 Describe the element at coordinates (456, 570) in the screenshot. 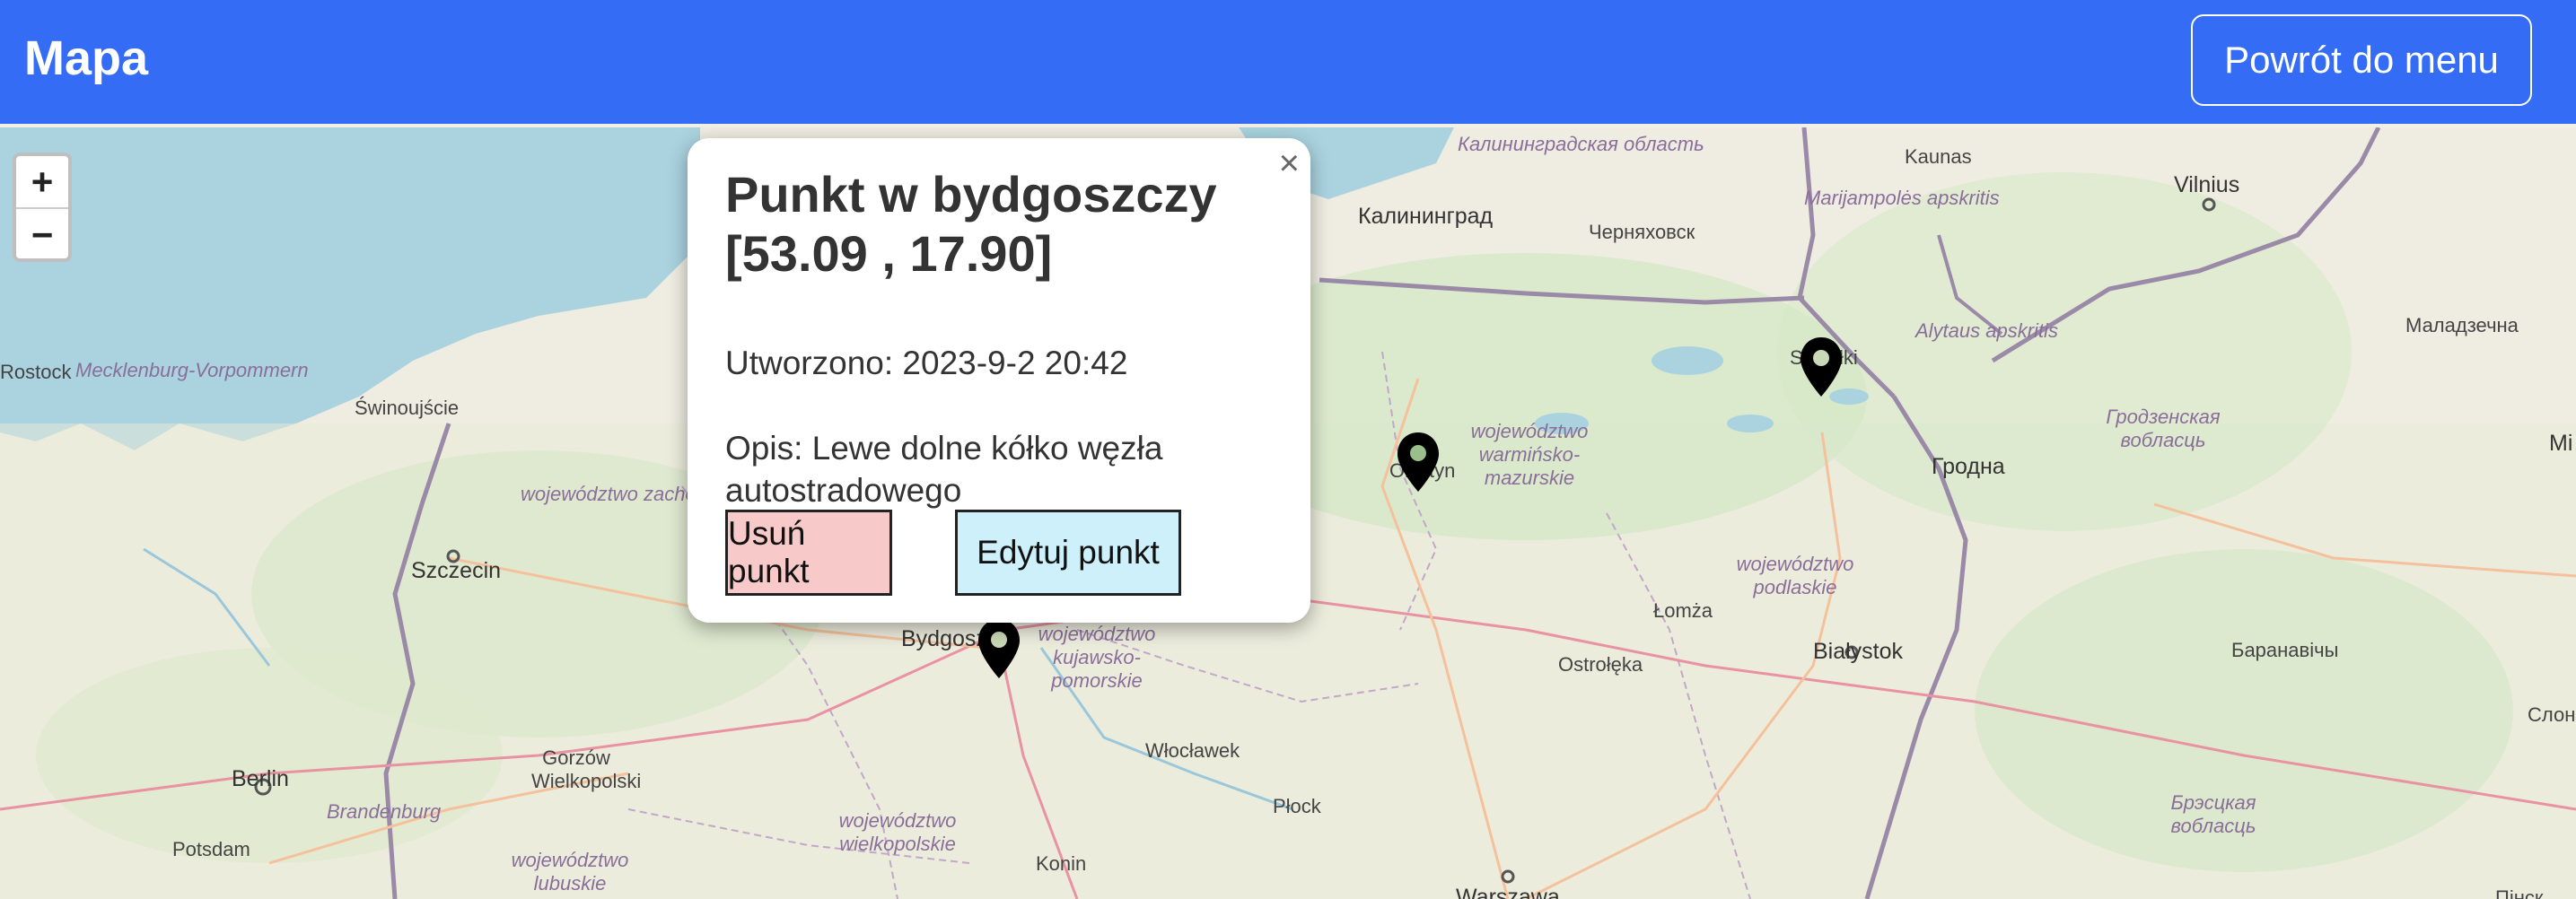

I see `map-label-szczecin: Szczecin` at that location.